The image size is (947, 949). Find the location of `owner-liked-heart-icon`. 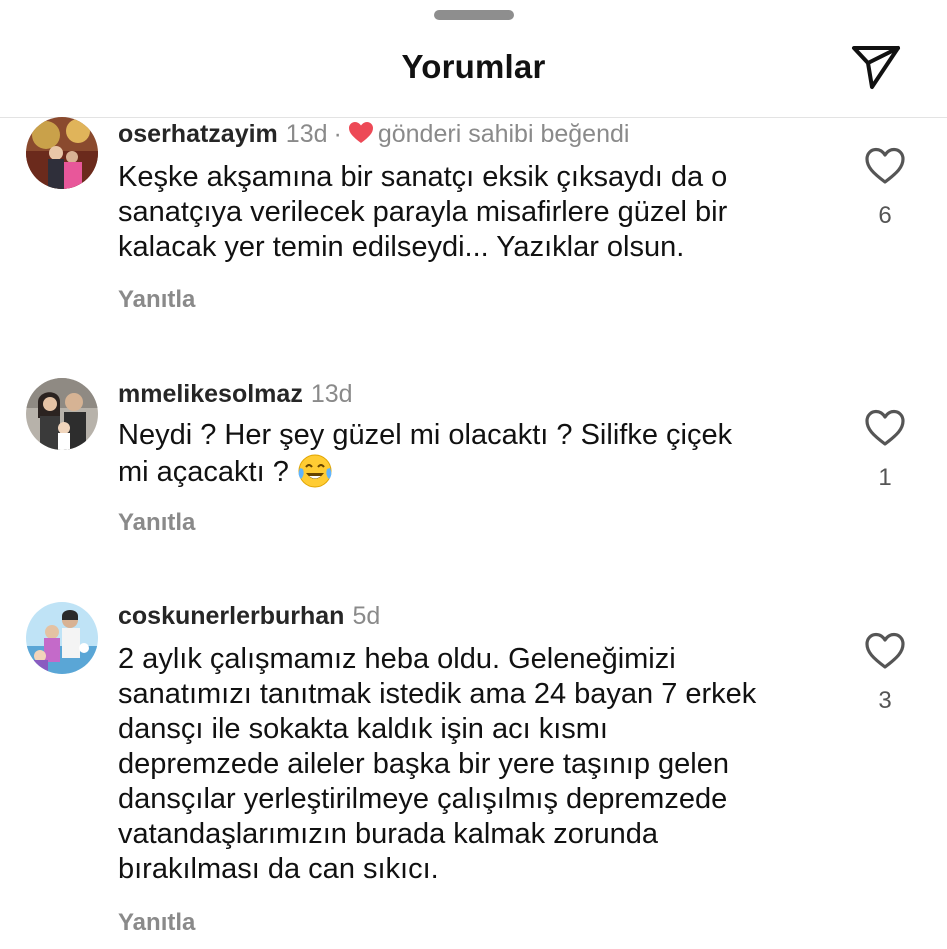

owner-liked-heart-icon is located at coordinates (361, 136).